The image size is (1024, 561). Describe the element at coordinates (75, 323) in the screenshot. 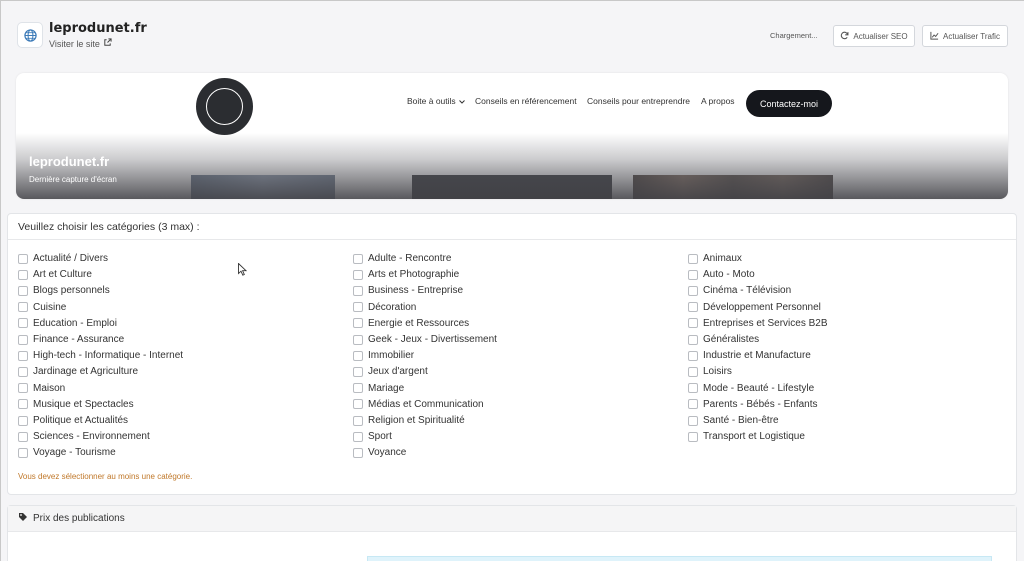

I see `category-label: Education - Emploi` at that location.